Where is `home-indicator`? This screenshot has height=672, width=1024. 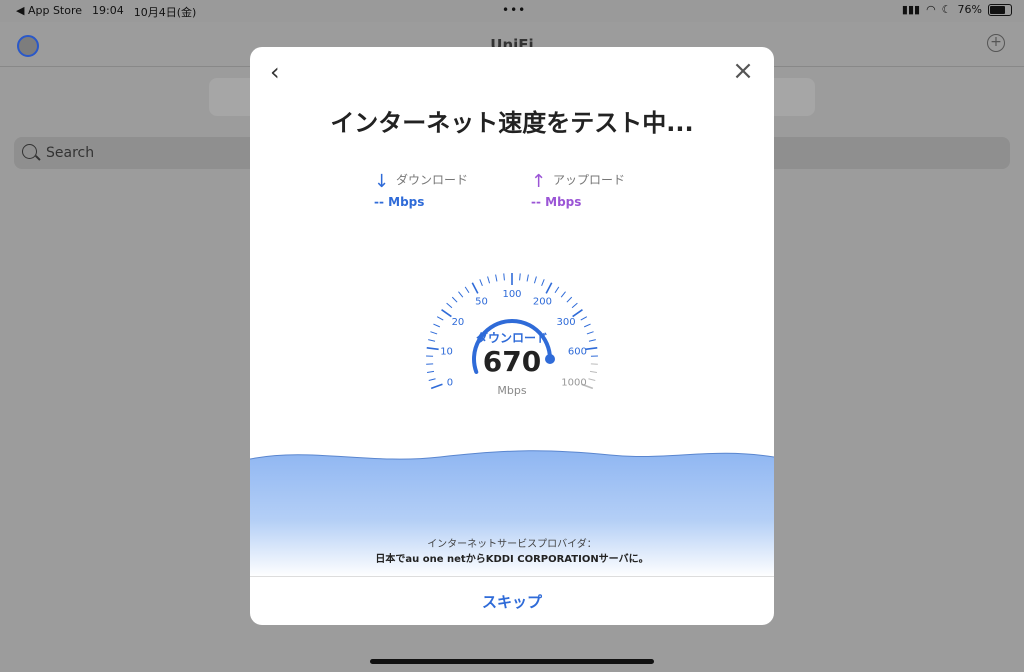 home-indicator is located at coordinates (512, 661).